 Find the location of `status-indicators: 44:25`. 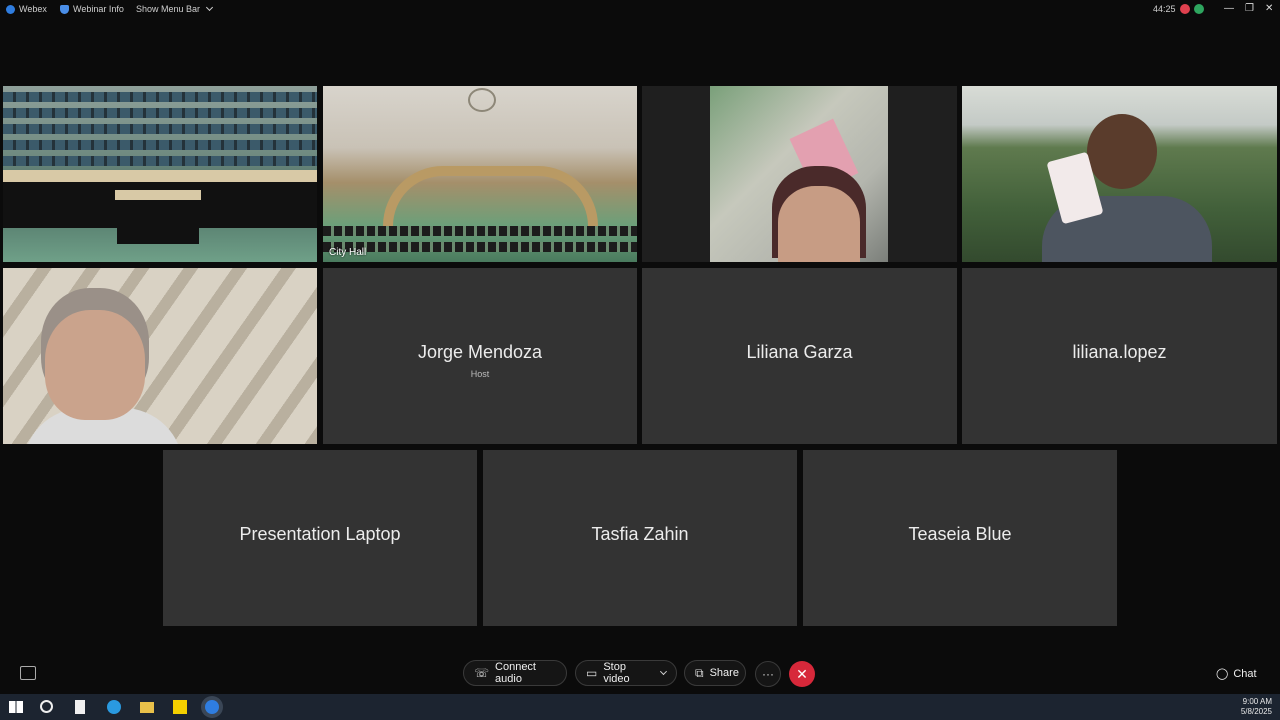

status-indicators: 44:25 is located at coordinates (1178, 9).